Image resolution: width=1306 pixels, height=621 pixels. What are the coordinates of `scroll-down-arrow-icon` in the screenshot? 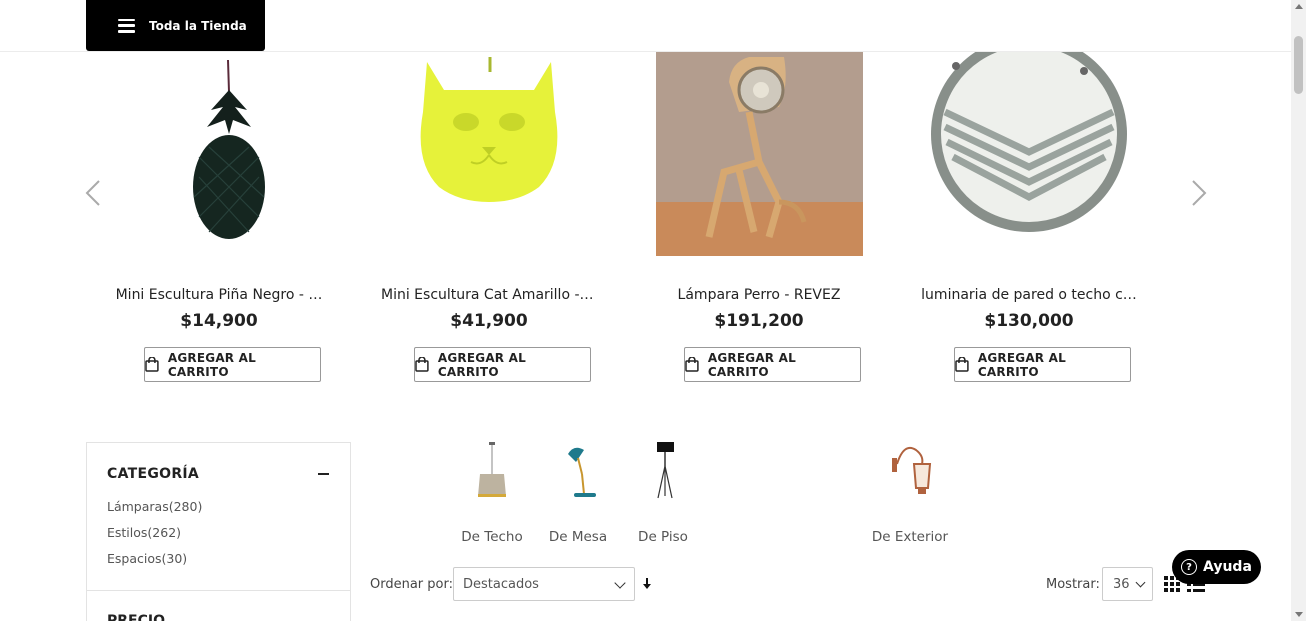 It's located at (1299, 614).